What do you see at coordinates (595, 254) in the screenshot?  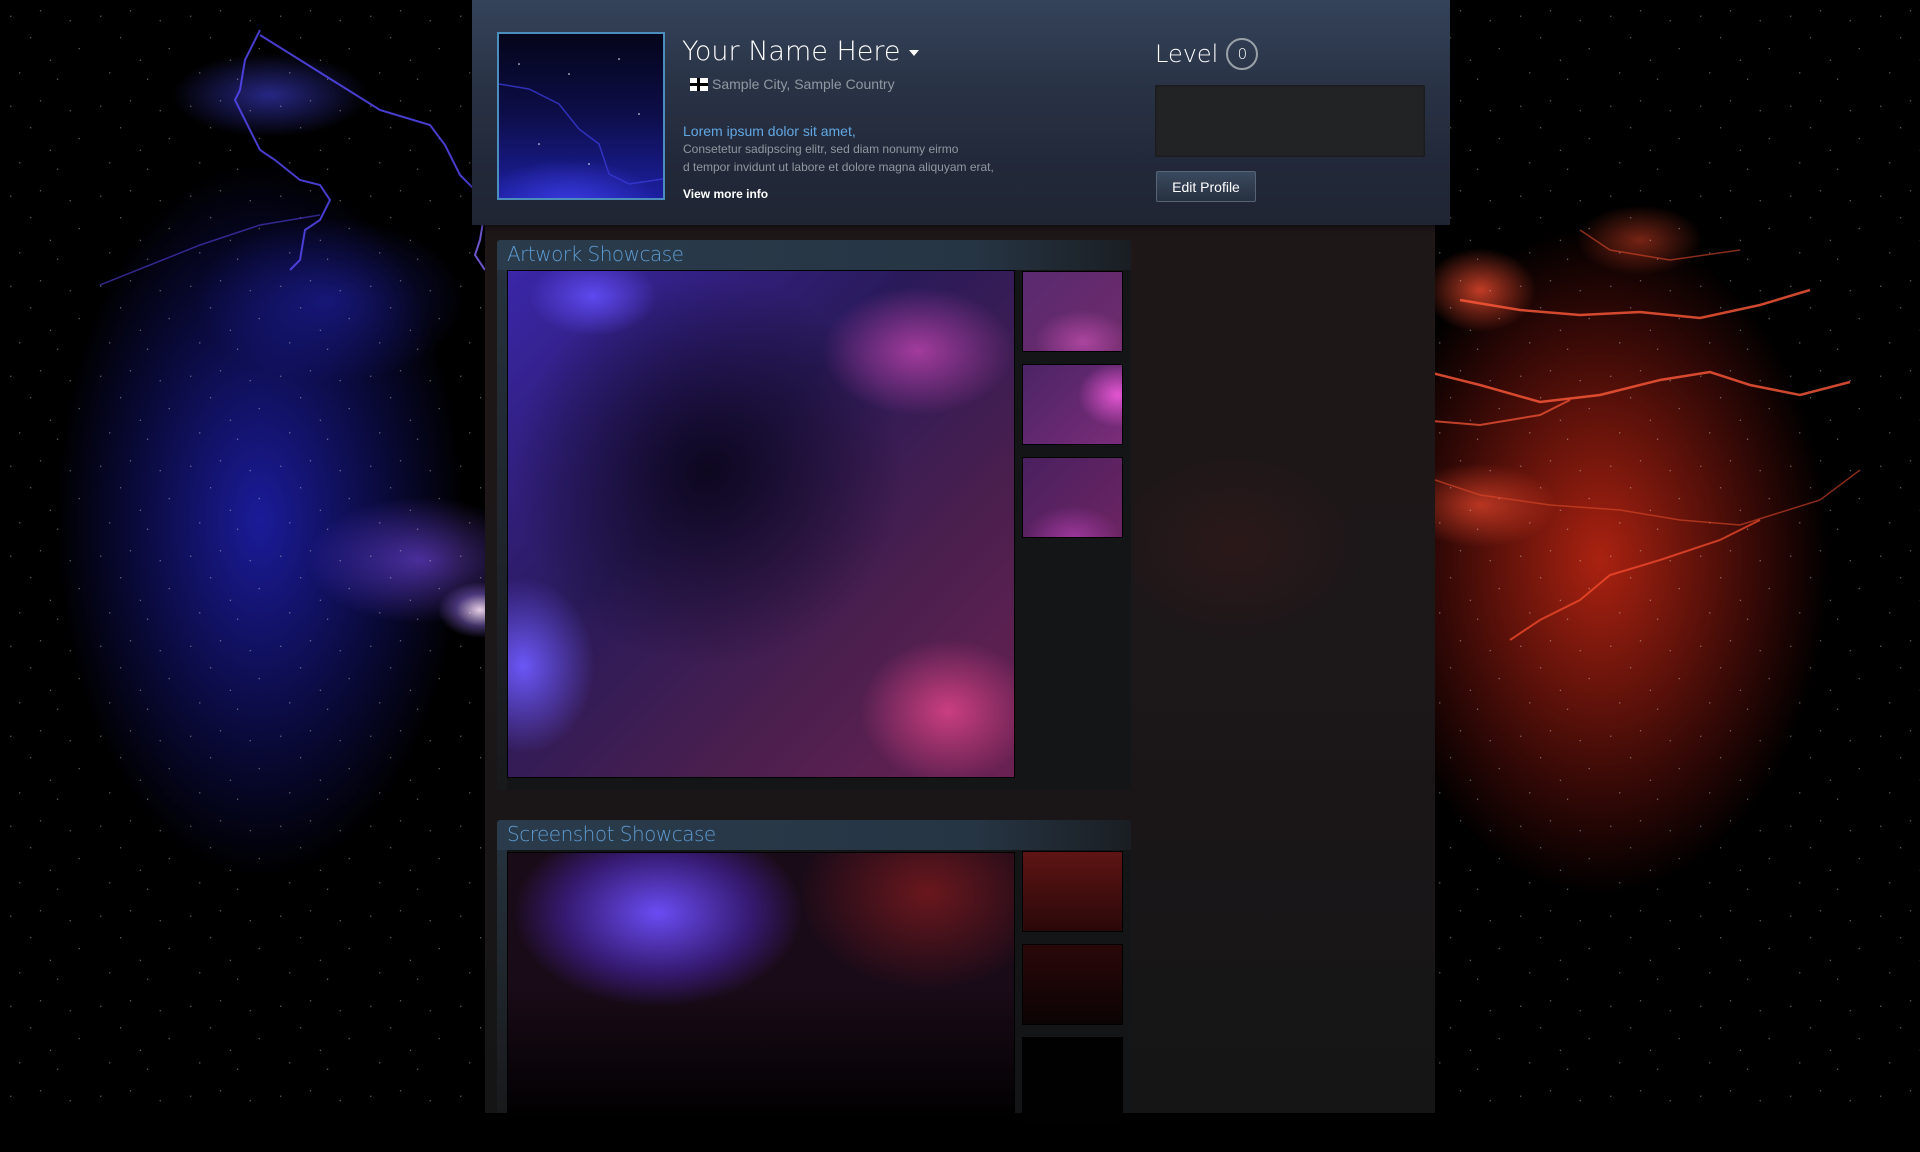 I see `showcase-title: Artwork Showcase` at bounding box center [595, 254].